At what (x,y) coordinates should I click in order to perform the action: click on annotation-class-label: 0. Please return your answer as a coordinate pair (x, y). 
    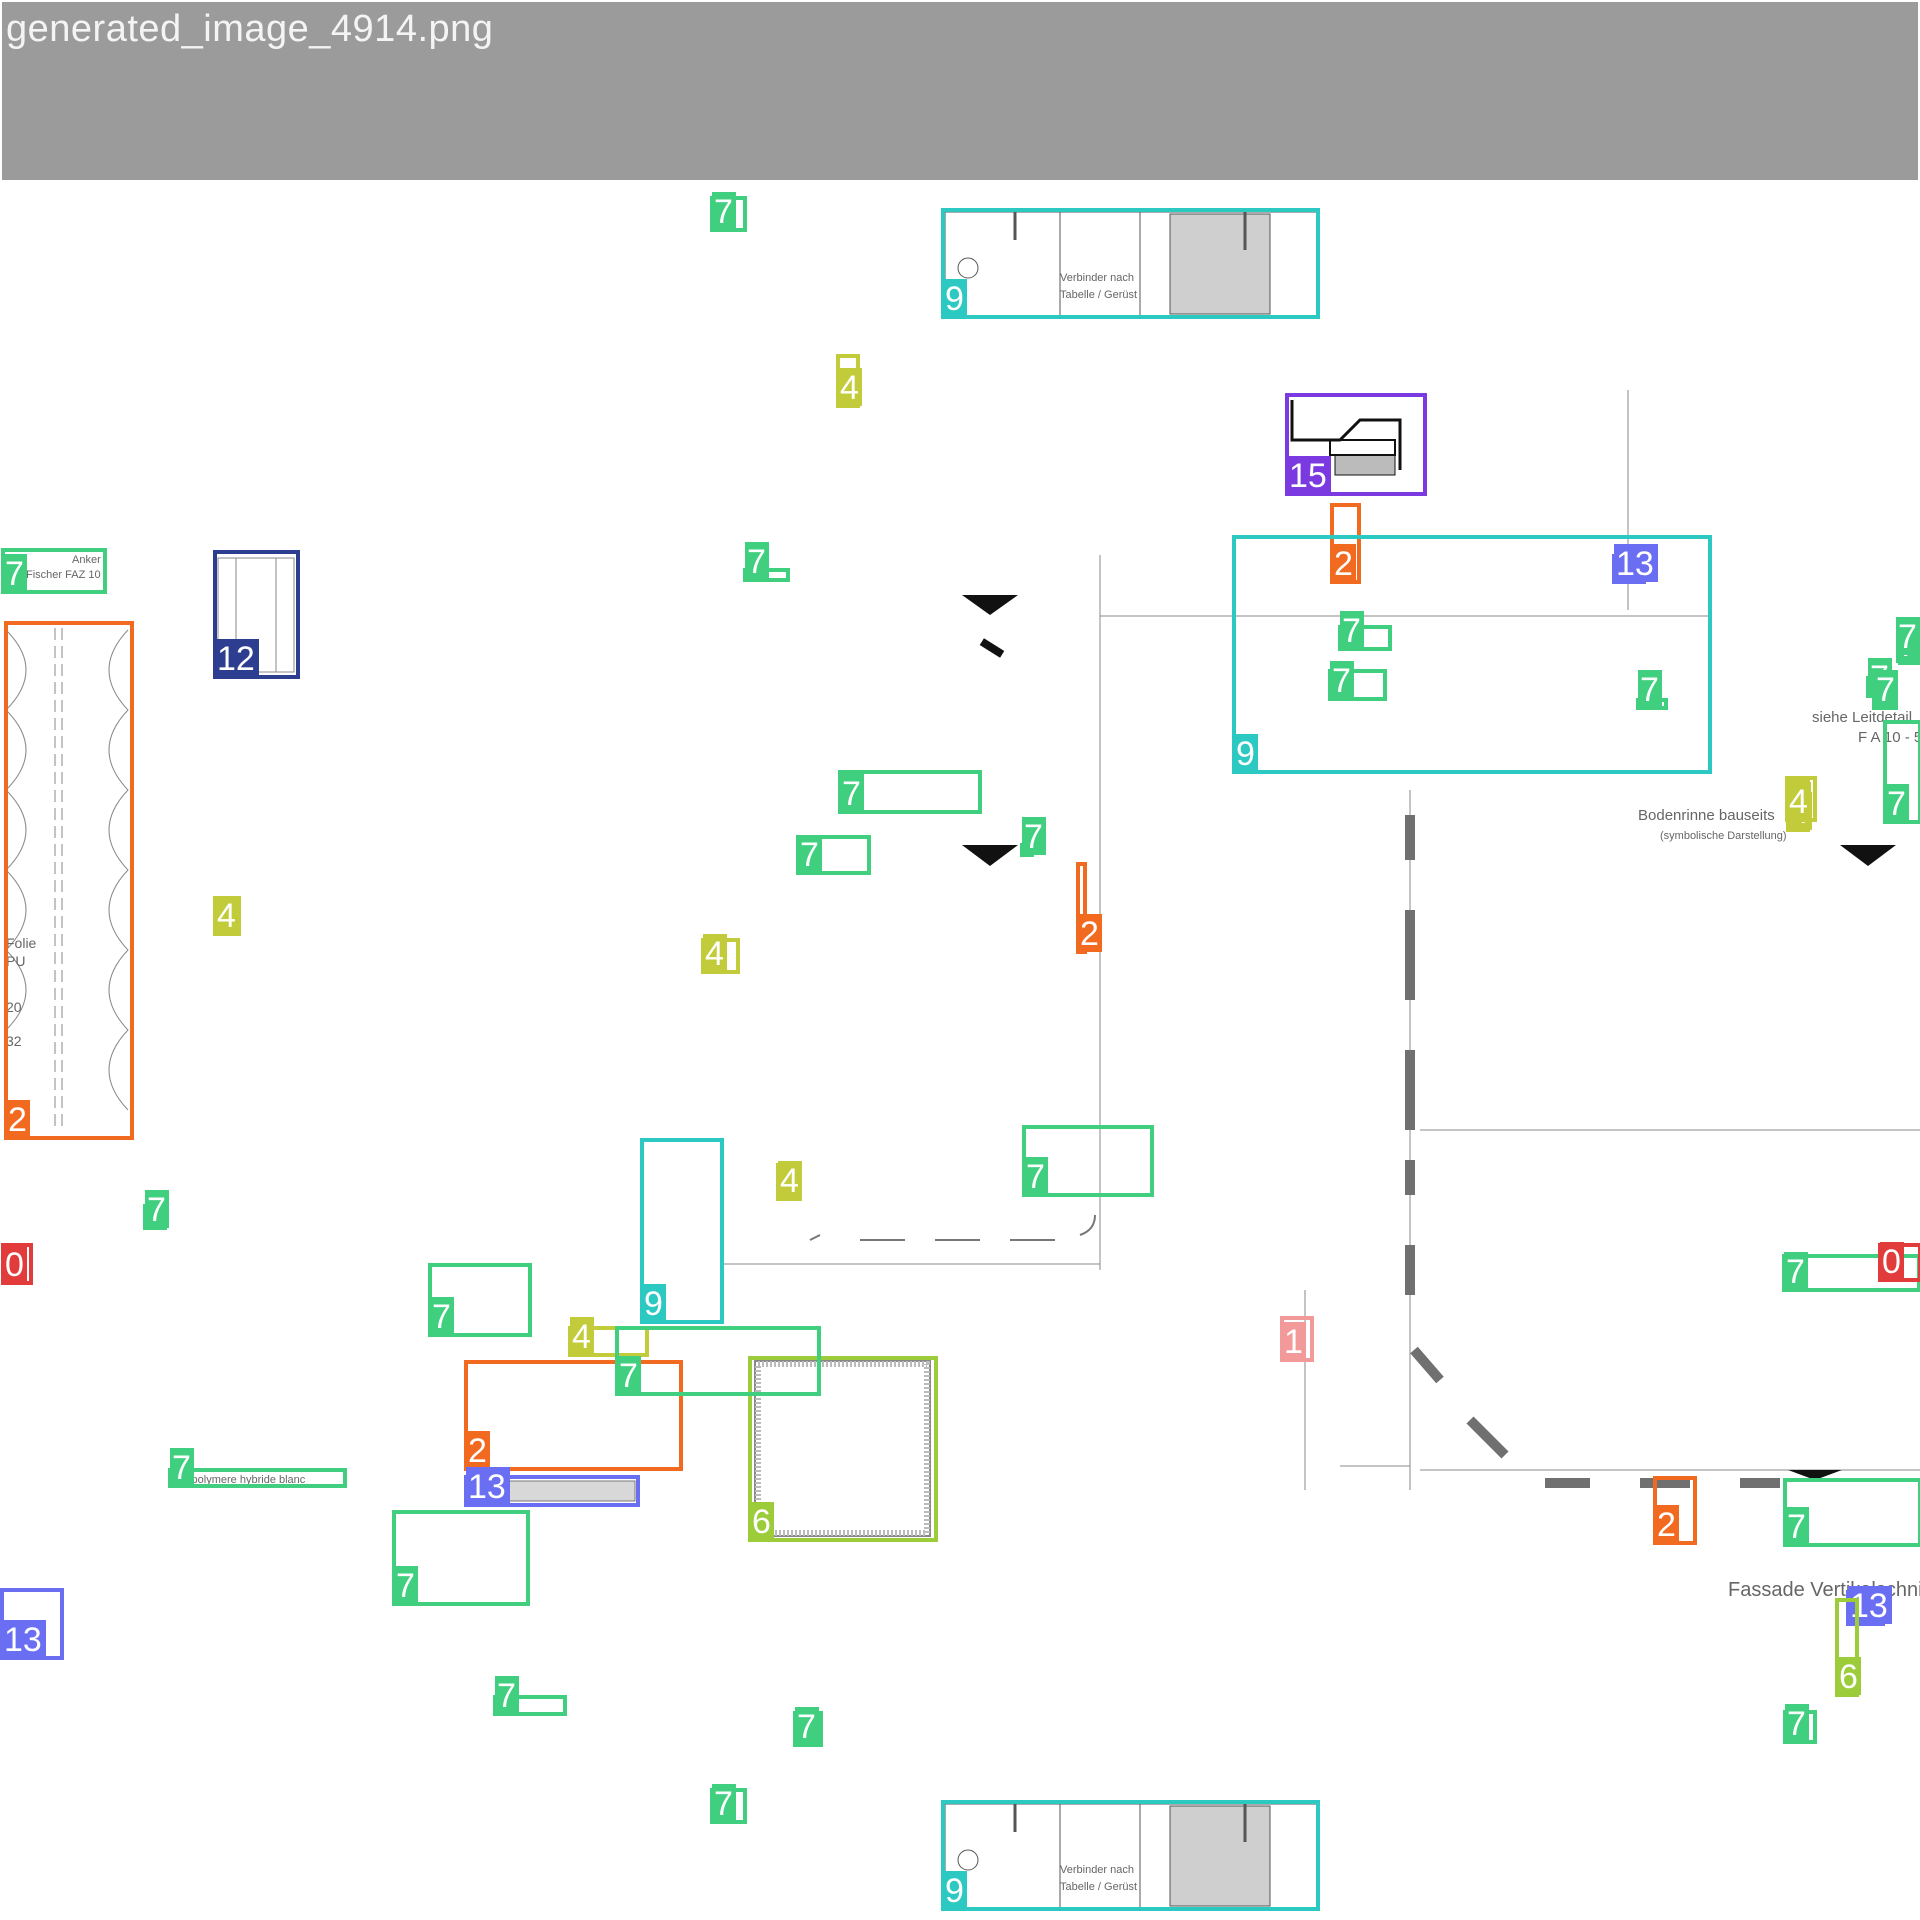
    Looking at the image, I should click on (1891, 1262).